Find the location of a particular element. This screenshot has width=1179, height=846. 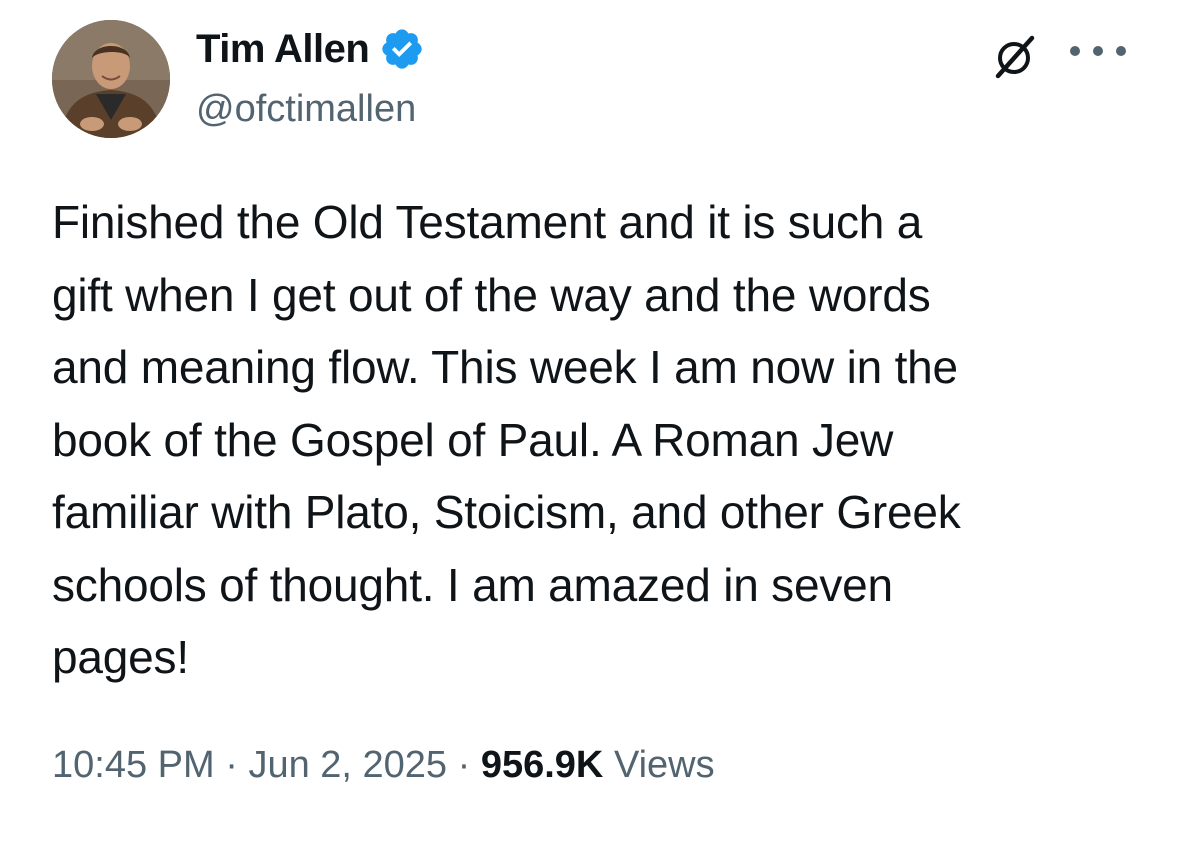

tweet-meta: 10:45 PM · Jun 2, 2025 · 956.9K Views is located at coordinates (383, 765).